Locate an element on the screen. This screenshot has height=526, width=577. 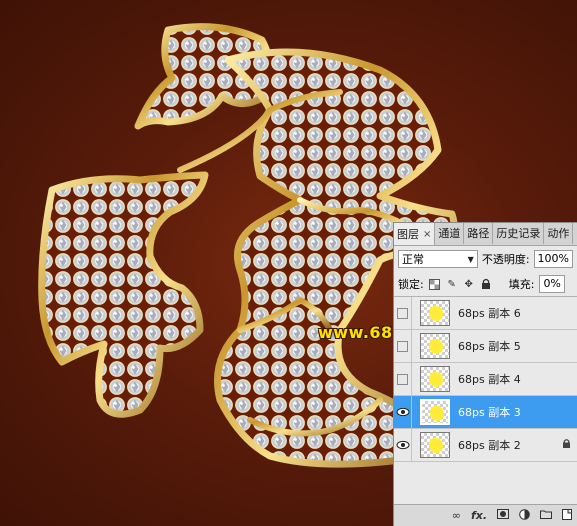
layer-name: 68ps 副本 2 is located at coordinates (489, 445).